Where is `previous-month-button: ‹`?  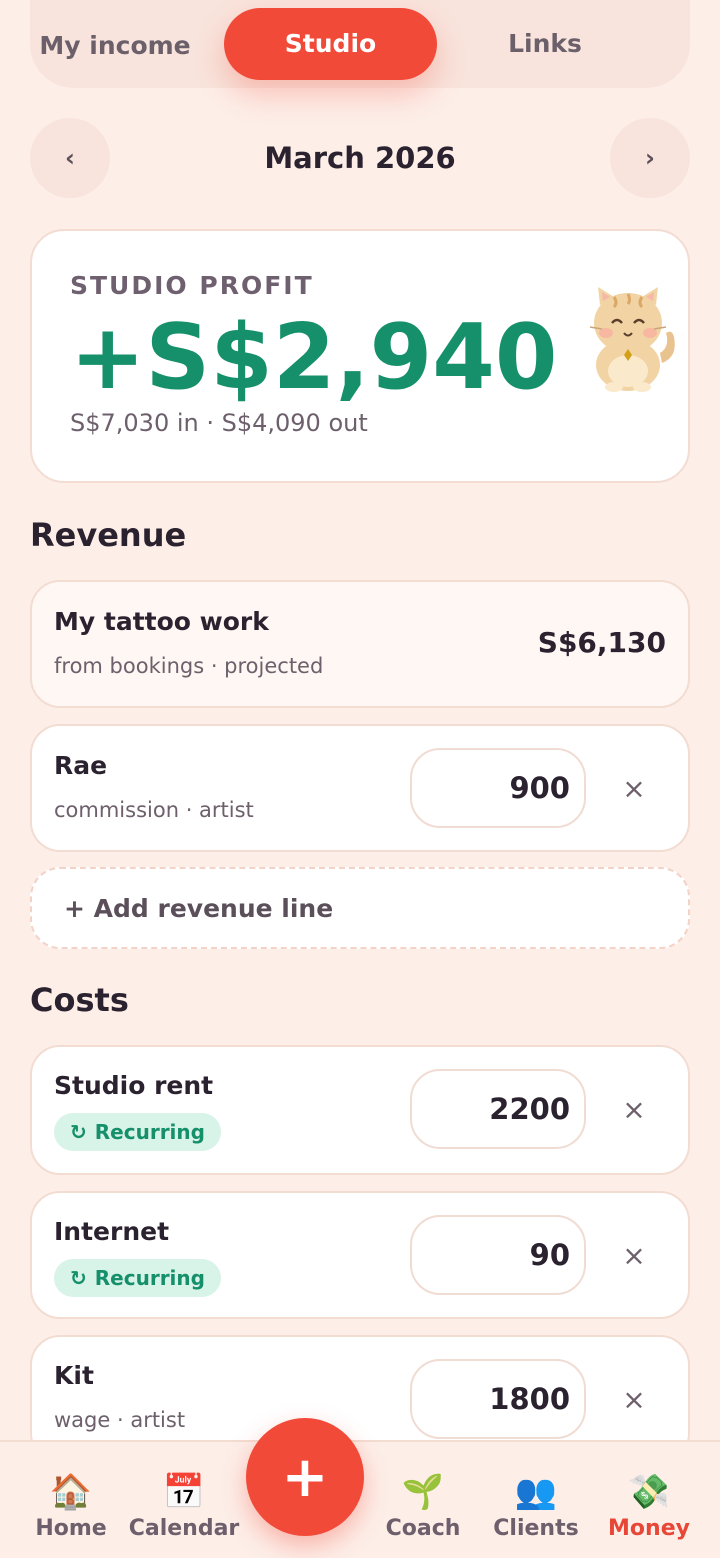
previous-month-button: ‹ is located at coordinates (70, 158).